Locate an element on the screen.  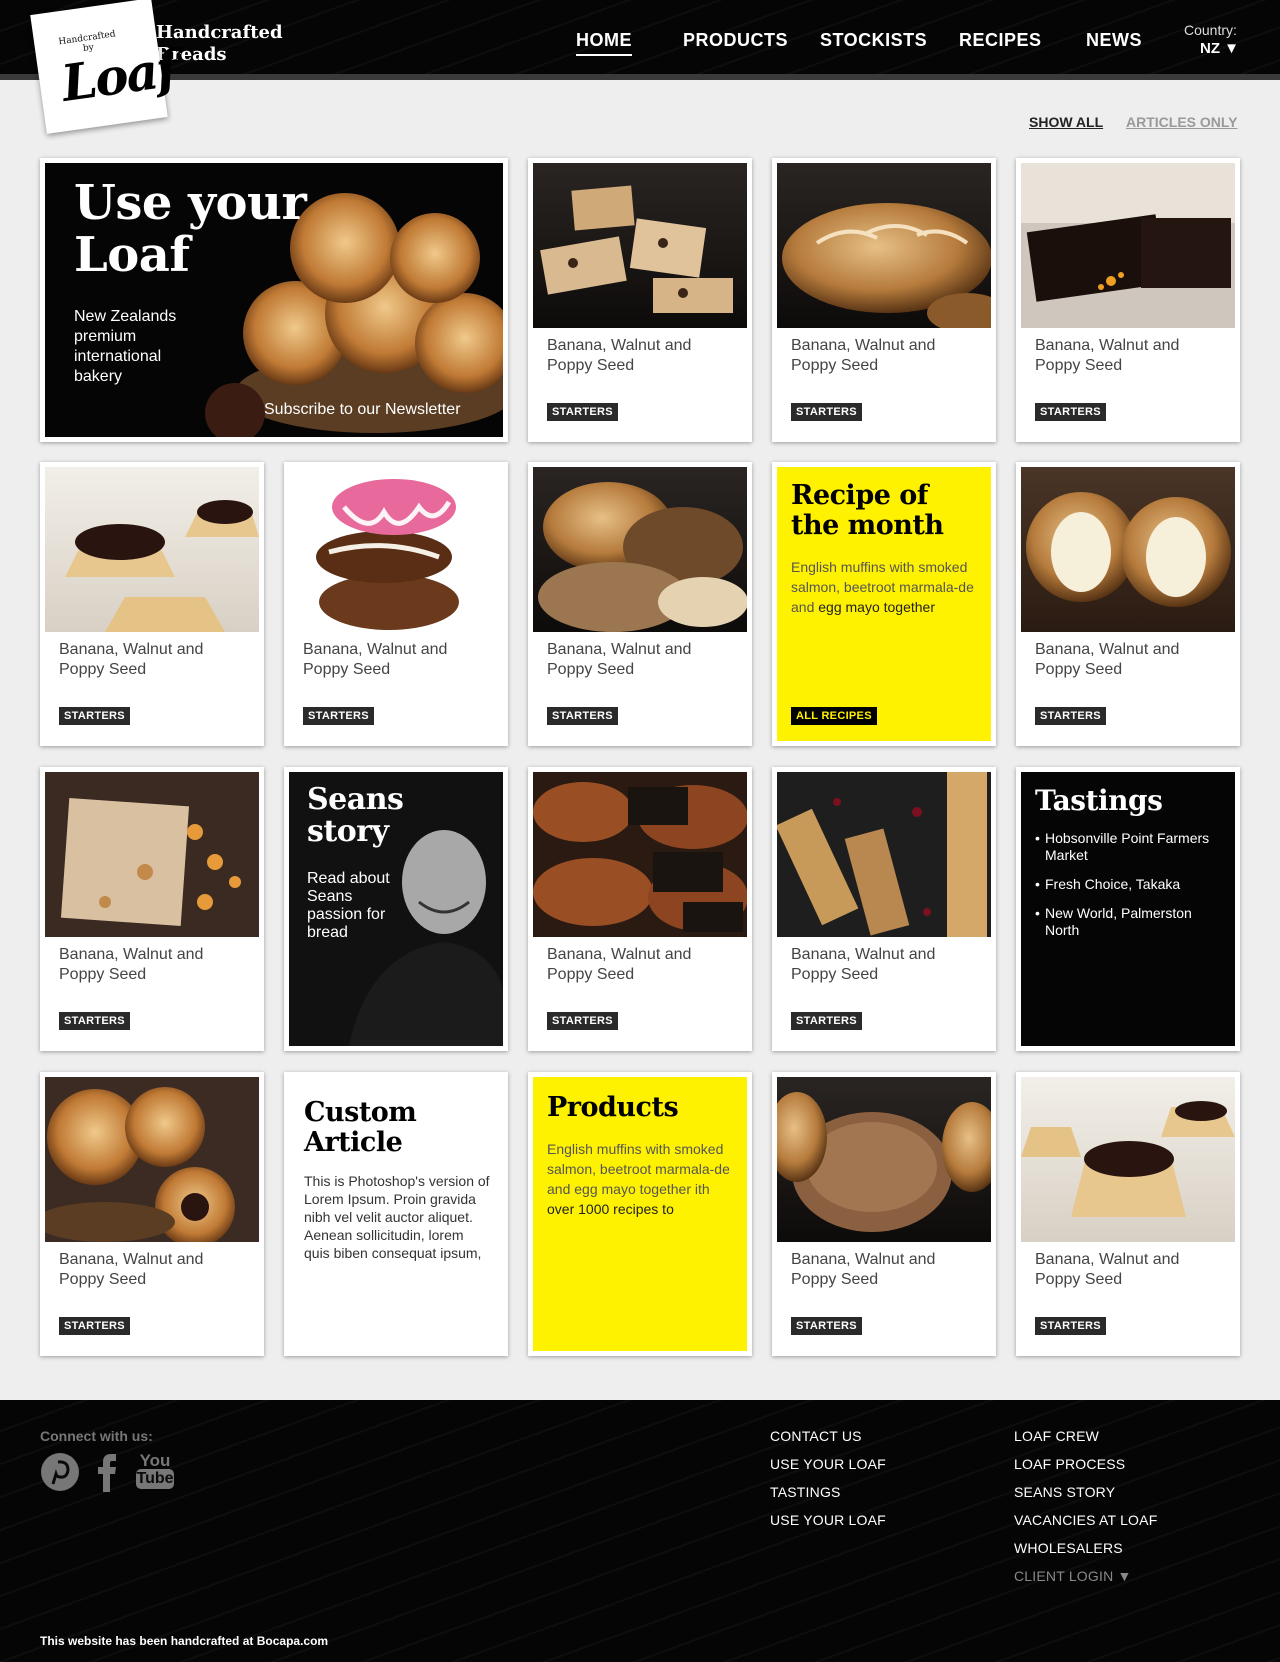
seans-story-body: Read about Seans passion for bread is located at coordinates (348, 905).